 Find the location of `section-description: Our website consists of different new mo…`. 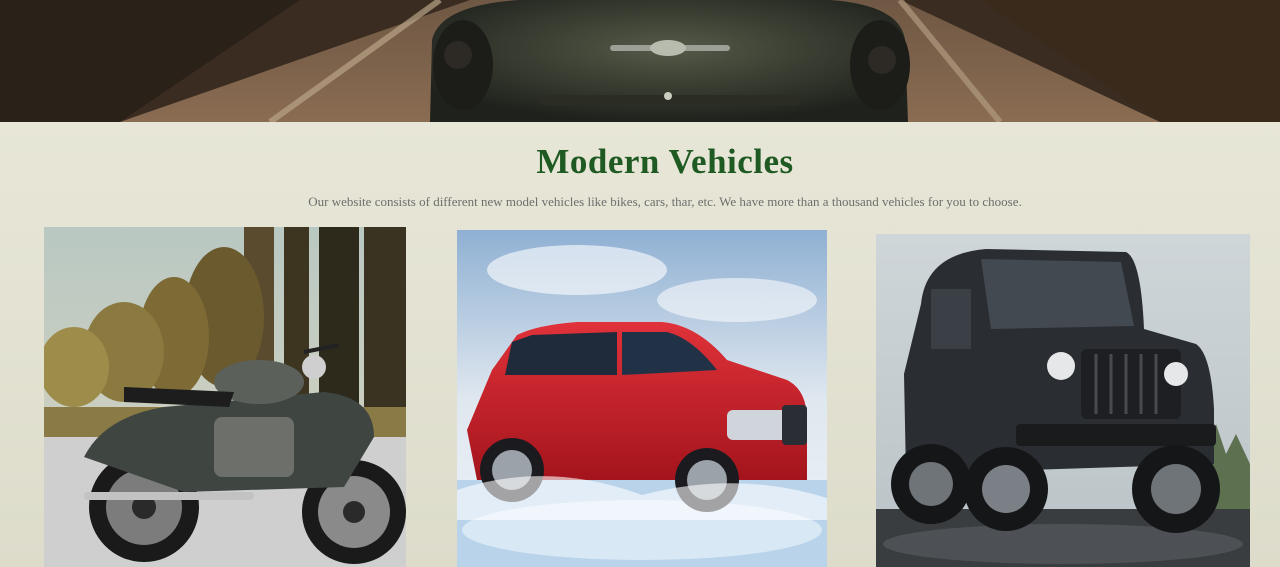

section-description: Our website consists of different new mo… is located at coordinates (665, 201).